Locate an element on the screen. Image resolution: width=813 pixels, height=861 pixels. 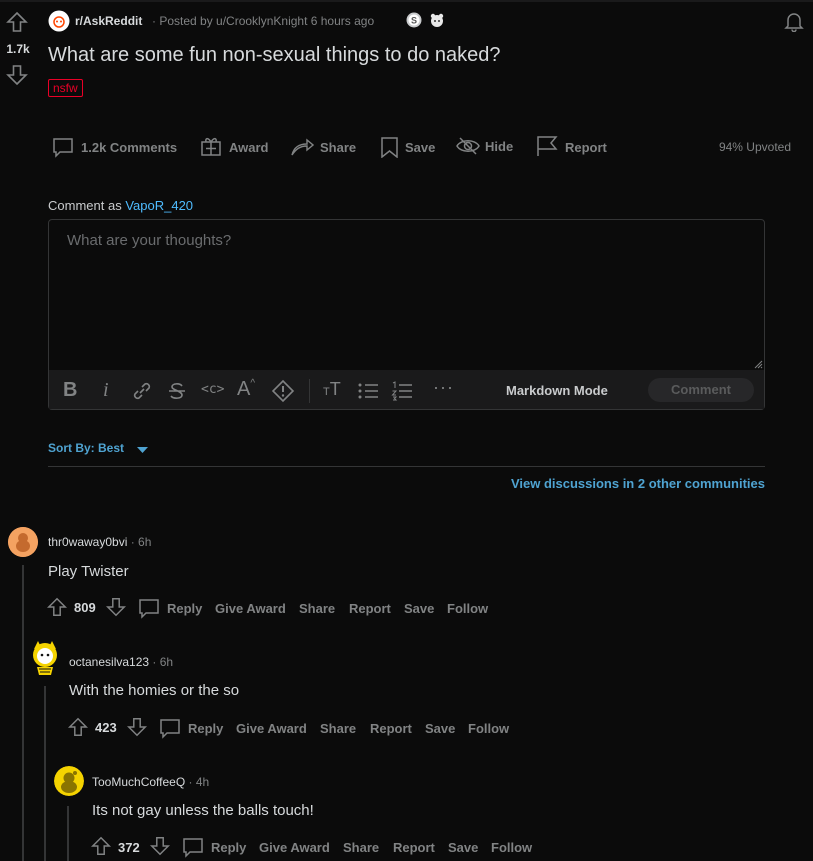
bell-icon is located at coordinates (794, 22).